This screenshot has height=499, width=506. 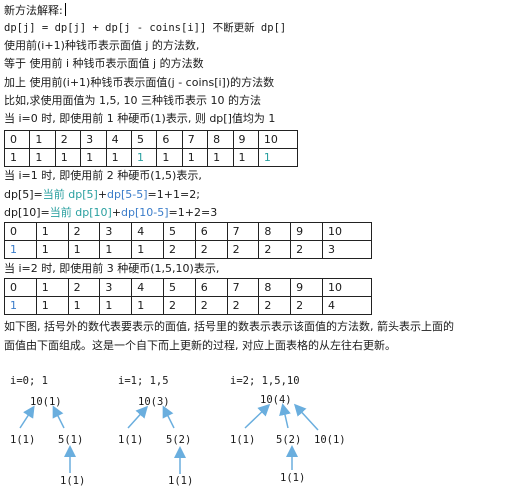 What do you see at coordinates (285, 416) in the screenshot?
I see `tree3-arrow-middle` at bounding box center [285, 416].